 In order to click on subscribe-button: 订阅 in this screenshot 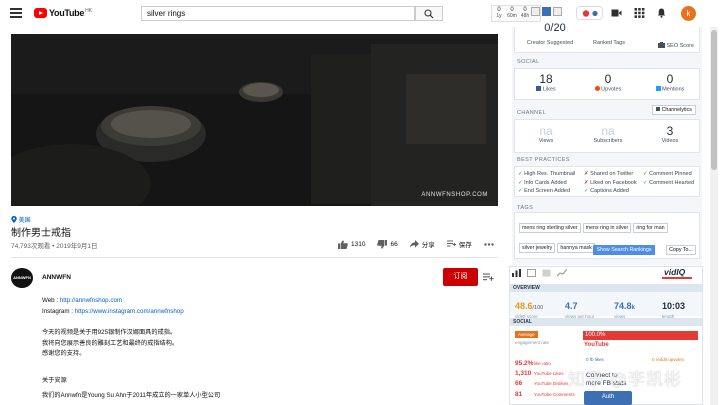, I will do `click(460, 277)`.